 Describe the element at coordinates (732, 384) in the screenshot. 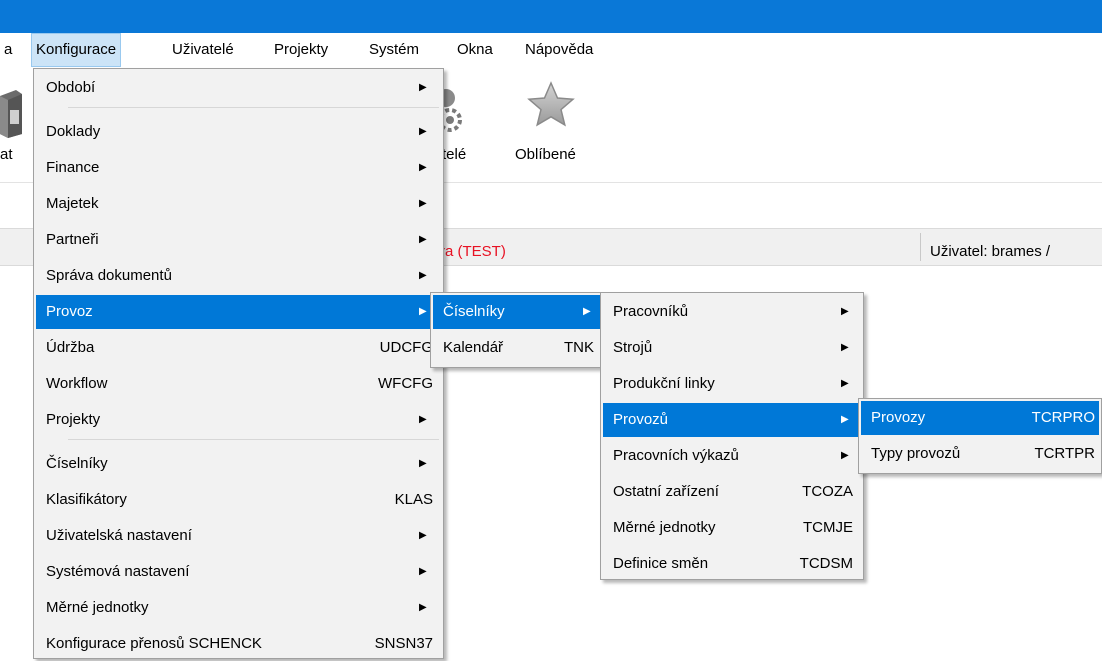

I see `menu-item-produkcni-linky: Produkční linky ▶` at that location.